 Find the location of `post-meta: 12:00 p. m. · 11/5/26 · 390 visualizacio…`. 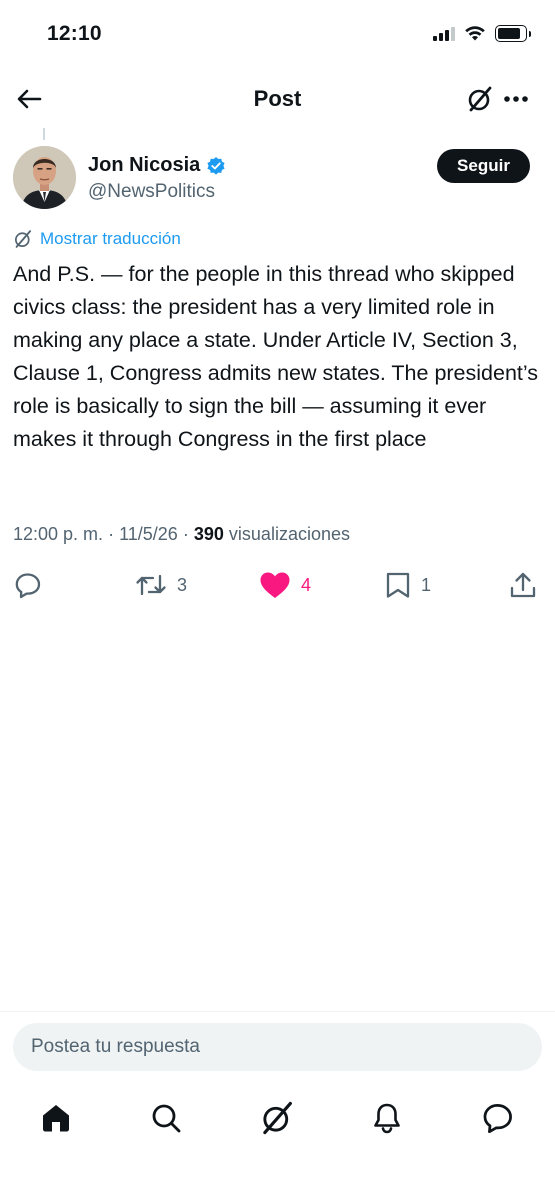

post-meta: 12:00 p. m. · 11/5/26 · 390 visualizacio… is located at coordinates (181, 534).